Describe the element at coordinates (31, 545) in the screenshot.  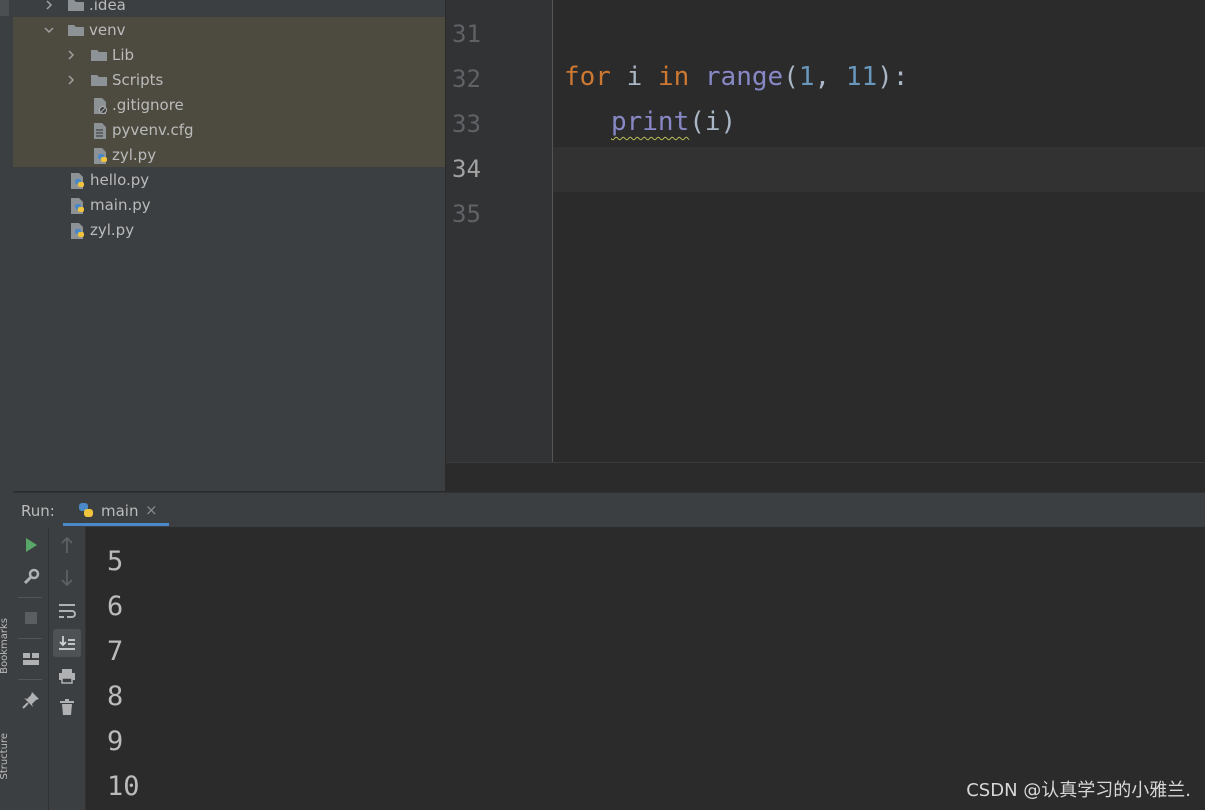
I see `rerun-icon` at that location.